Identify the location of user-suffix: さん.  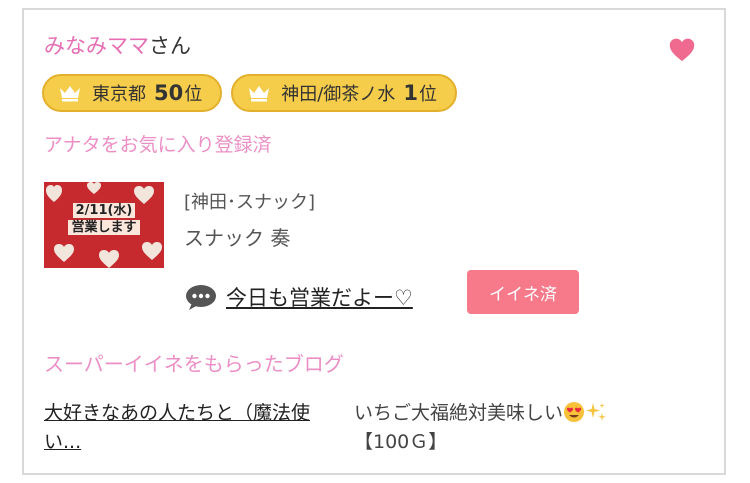
(170, 46).